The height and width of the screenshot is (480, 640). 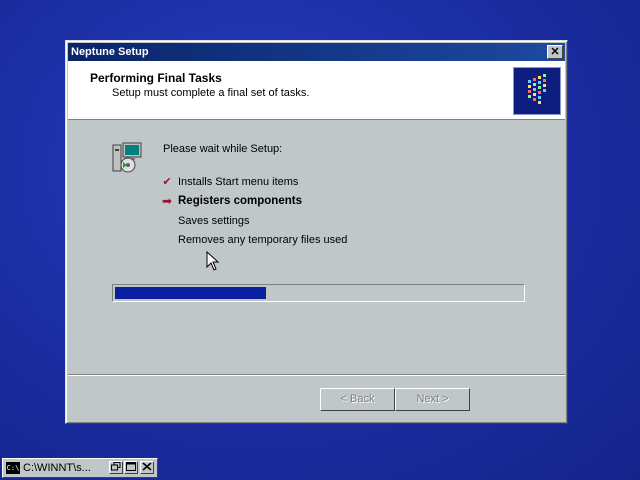 What do you see at coordinates (110, 52) in the screenshot?
I see `window-title: Neptune Setup` at bounding box center [110, 52].